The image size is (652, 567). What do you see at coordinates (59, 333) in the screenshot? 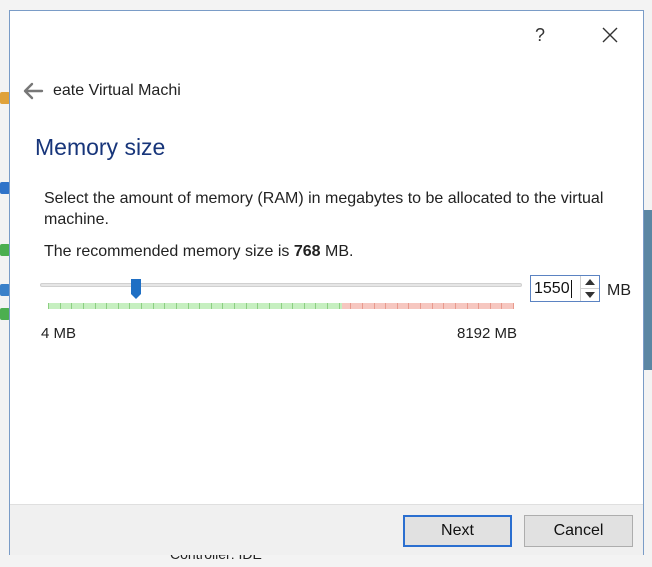
I see `slider-min-label: 4 MB` at bounding box center [59, 333].